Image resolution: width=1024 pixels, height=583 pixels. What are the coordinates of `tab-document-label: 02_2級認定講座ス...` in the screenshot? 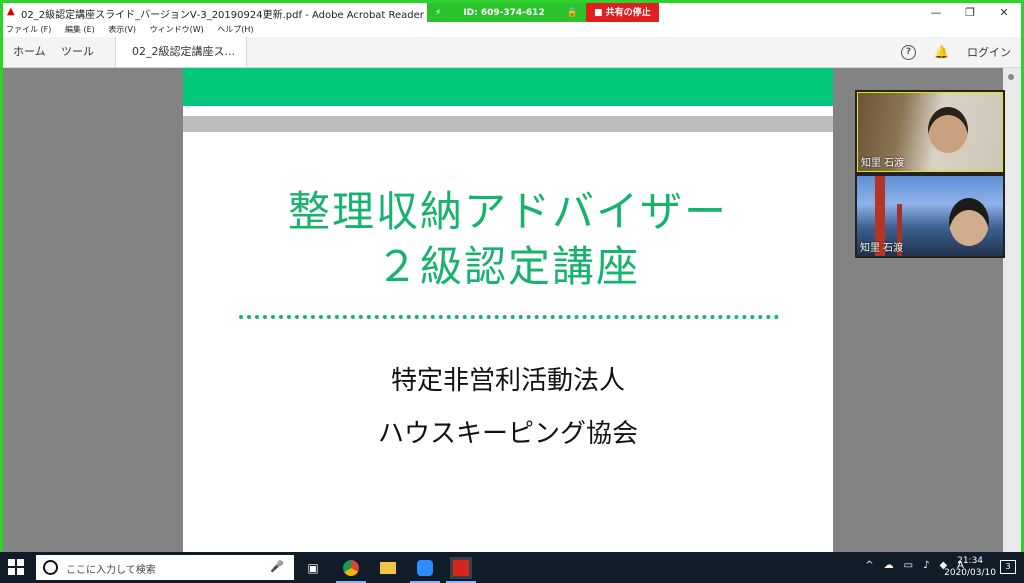 It's located at (183, 51).